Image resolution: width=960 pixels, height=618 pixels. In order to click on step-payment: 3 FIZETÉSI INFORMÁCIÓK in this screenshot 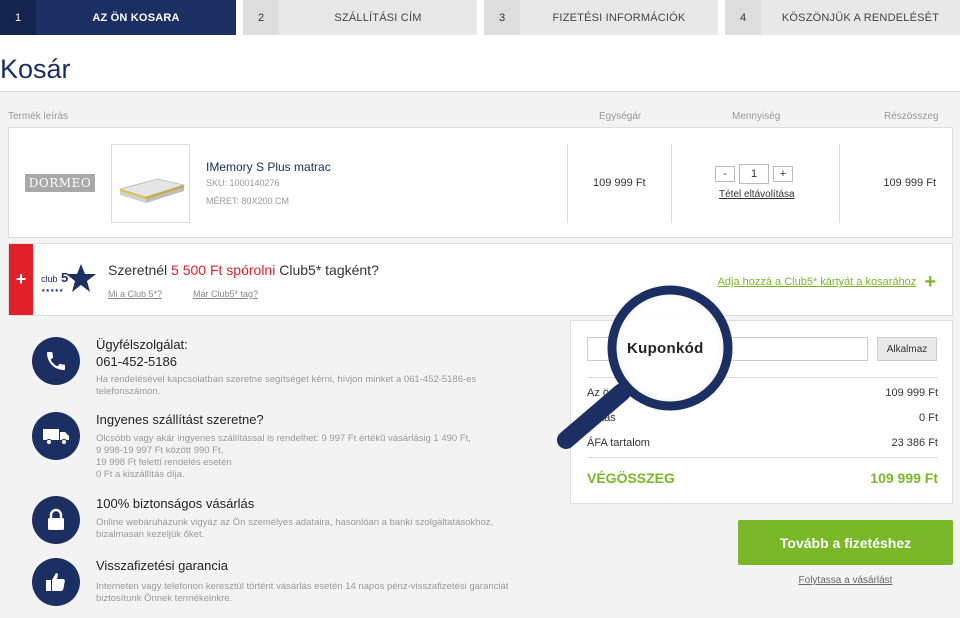, I will do `click(601, 17)`.